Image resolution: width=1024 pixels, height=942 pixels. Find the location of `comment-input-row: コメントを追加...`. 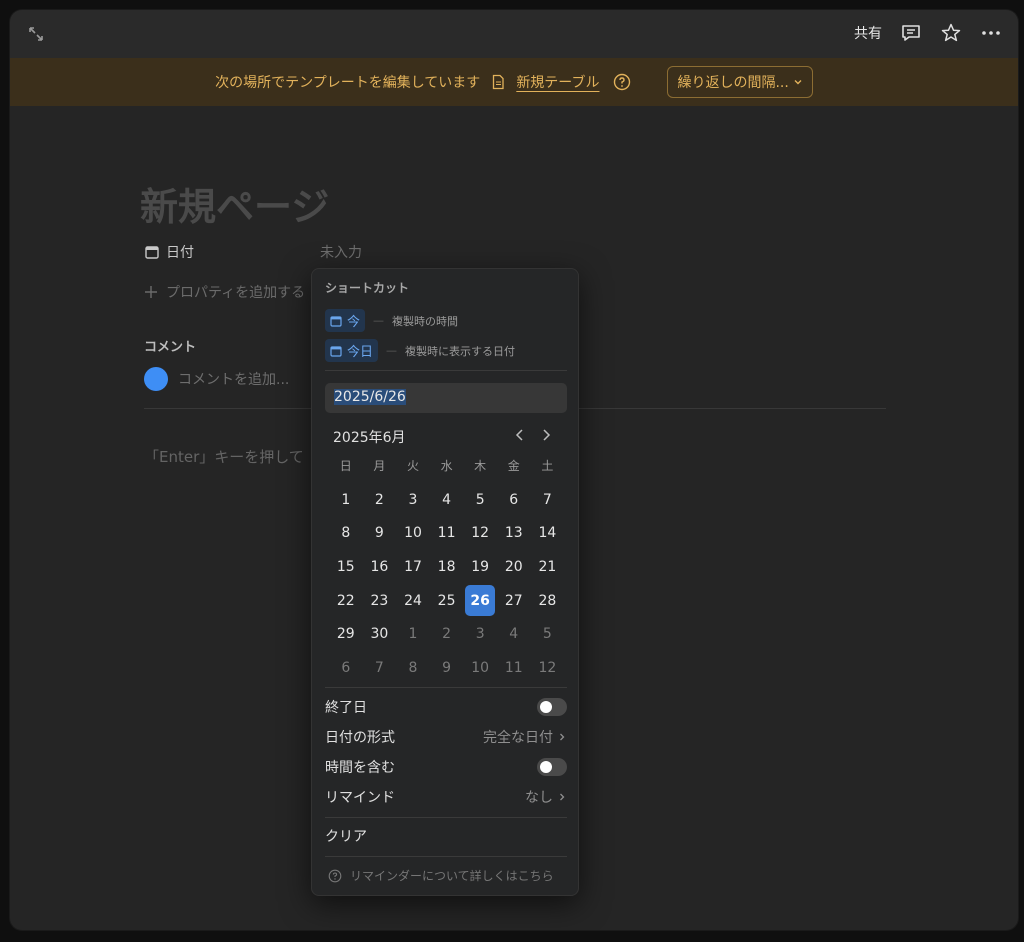

comment-input-row: コメントを追加... is located at coordinates (216, 379).